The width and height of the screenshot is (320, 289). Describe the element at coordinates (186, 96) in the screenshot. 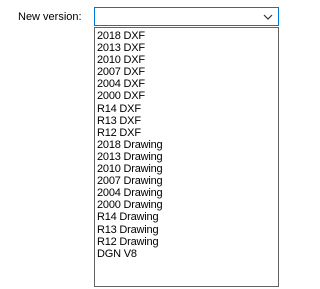

I see `option-2000-dxf: 2000 DXF` at that location.